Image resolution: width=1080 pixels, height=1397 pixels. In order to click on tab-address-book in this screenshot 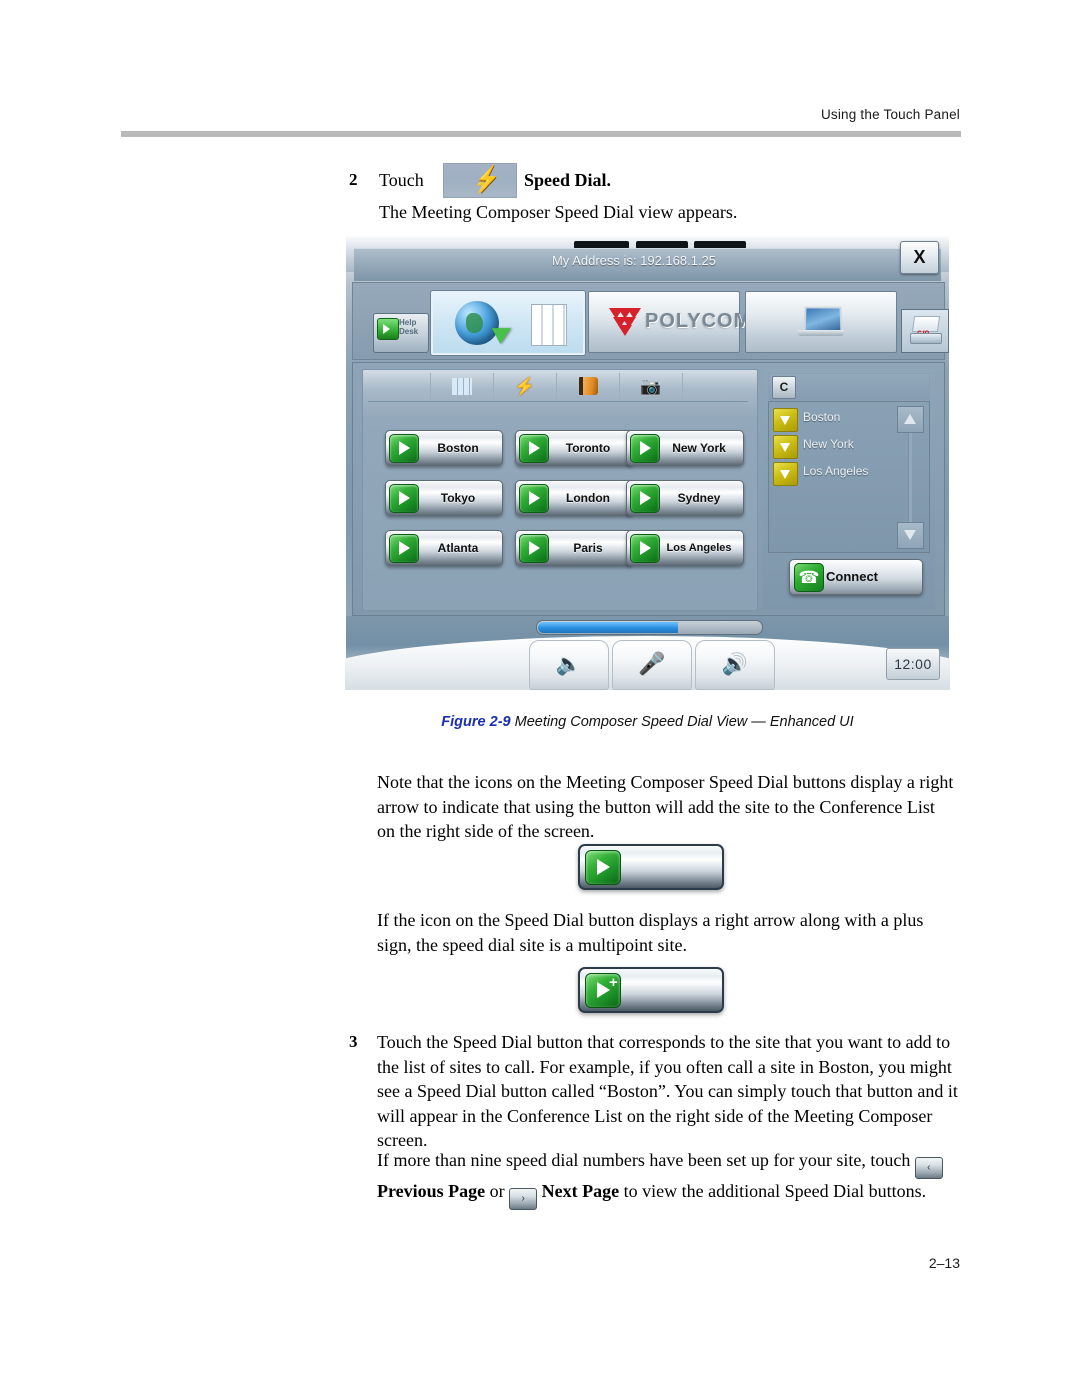, I will do `click(588, 386)`.